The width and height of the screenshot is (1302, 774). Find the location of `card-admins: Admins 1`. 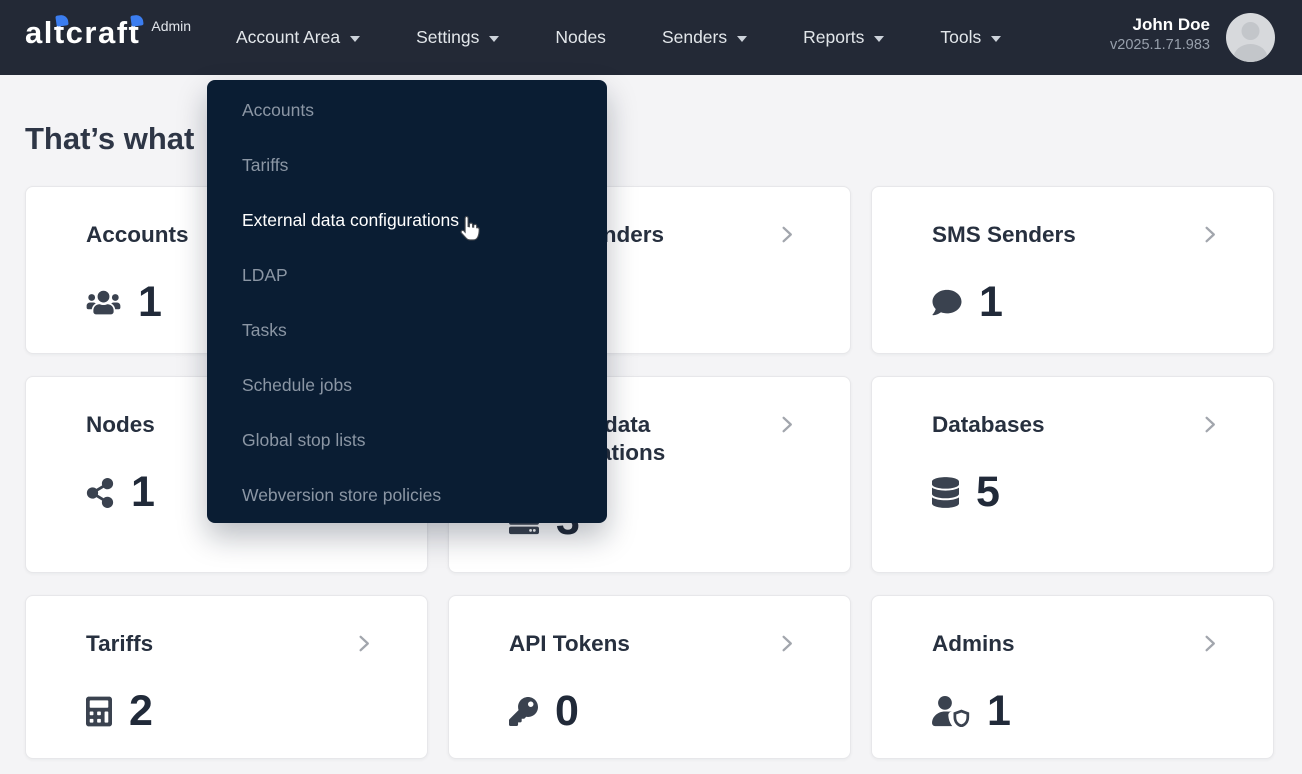

card-admins: Admins 1 is located at coordinates (1072, 677).